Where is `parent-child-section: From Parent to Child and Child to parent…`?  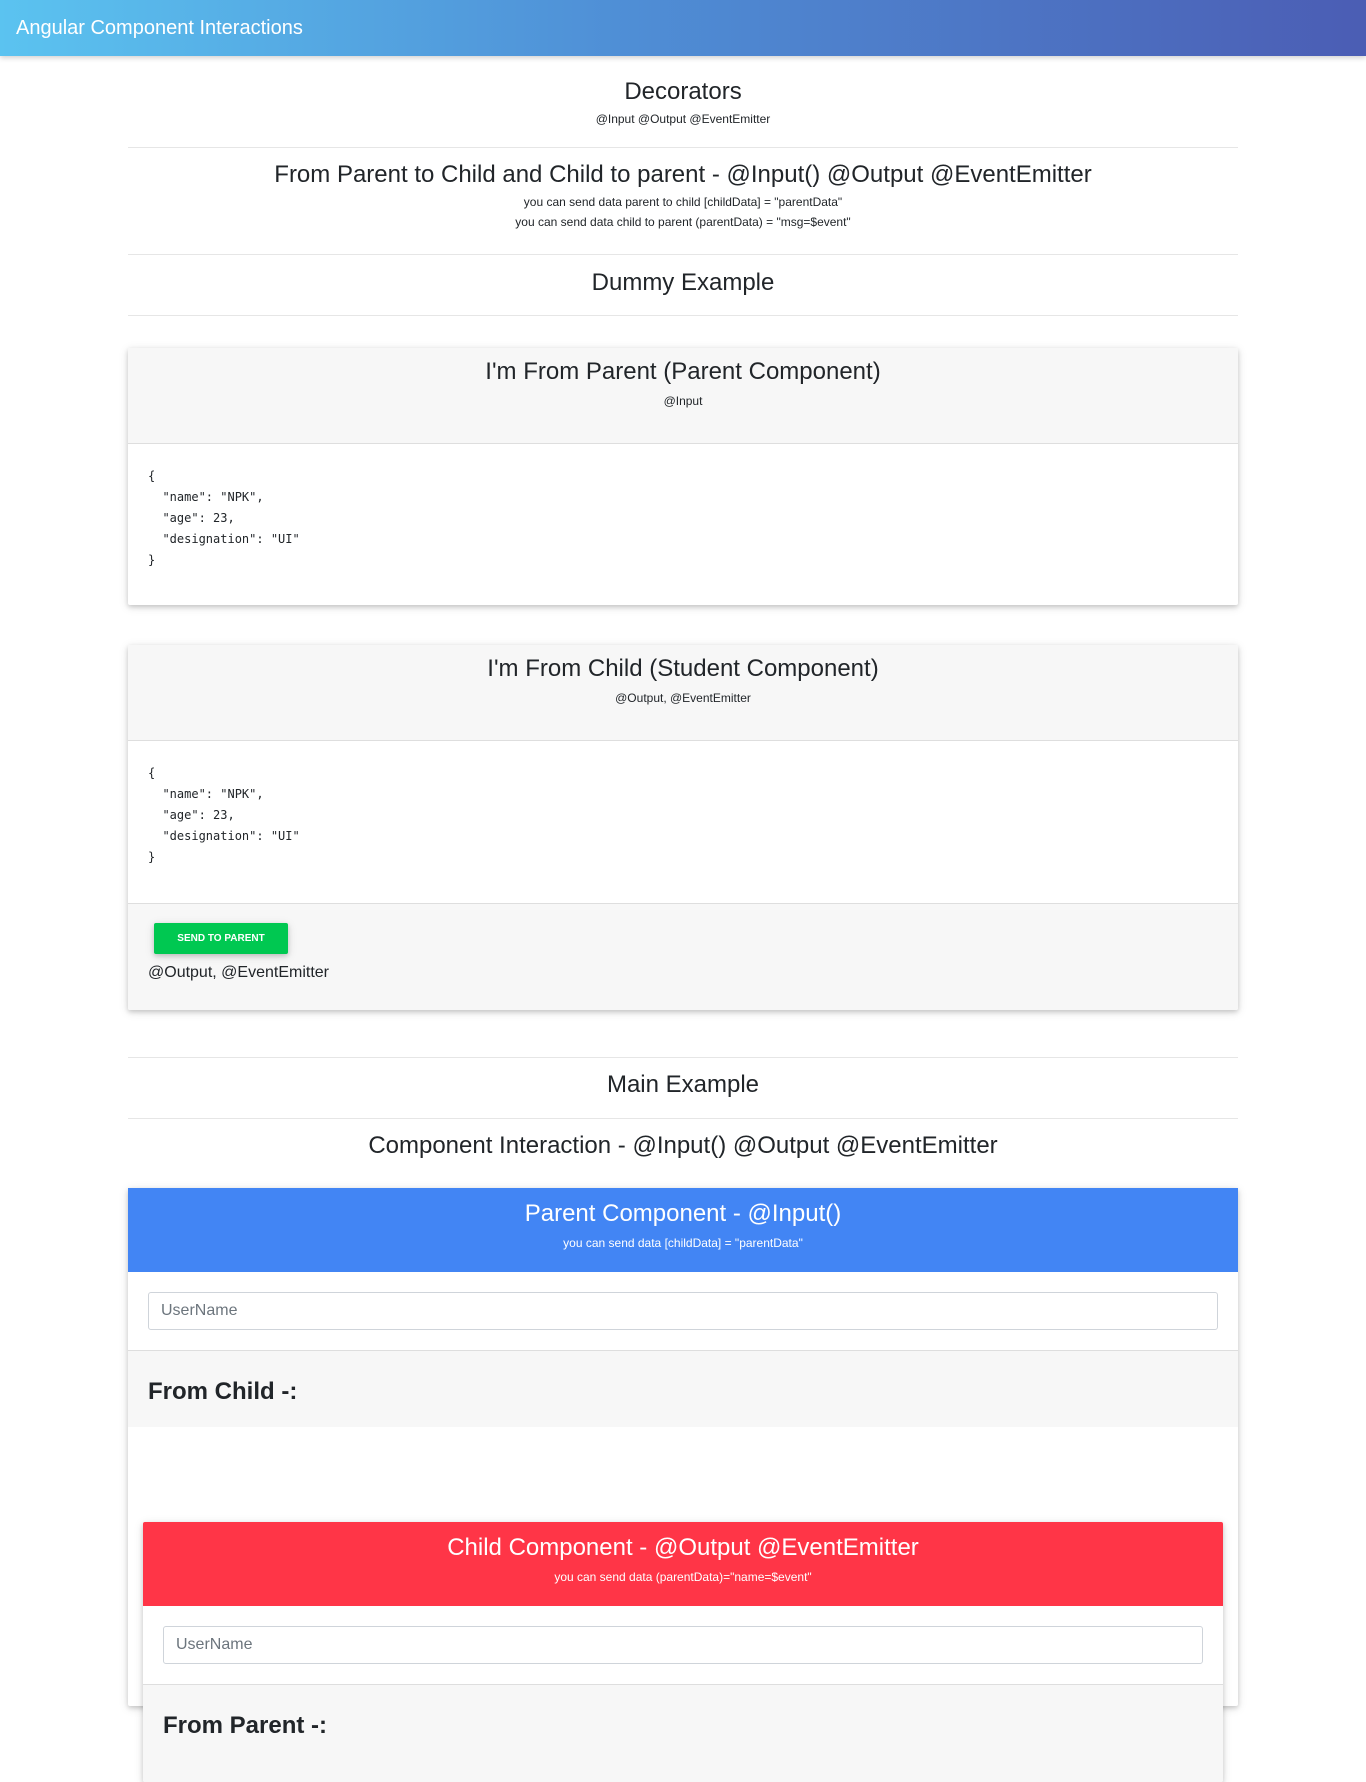 parent-child-section: From Parent to Child and Child to parent… is located at coordinates (683, 195).